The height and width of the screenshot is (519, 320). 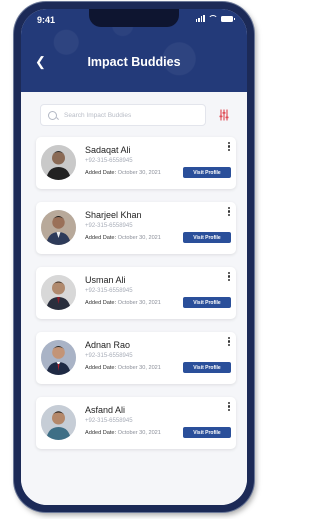 I want to click on app-header: 9:41 ❮ Impact Buddies, so click(x=134, y=50).